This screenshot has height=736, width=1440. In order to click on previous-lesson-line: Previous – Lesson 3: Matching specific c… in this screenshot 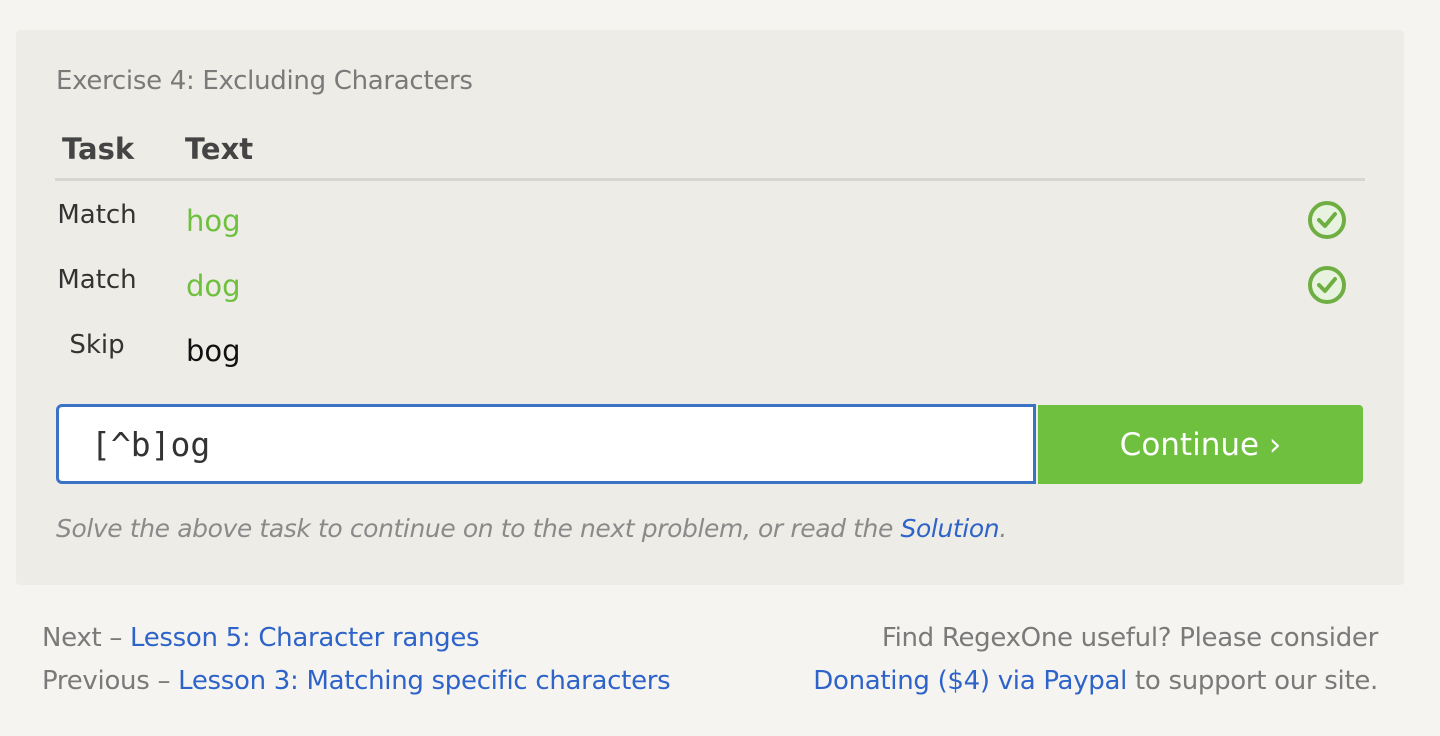, I will do `click(356, 681)`.